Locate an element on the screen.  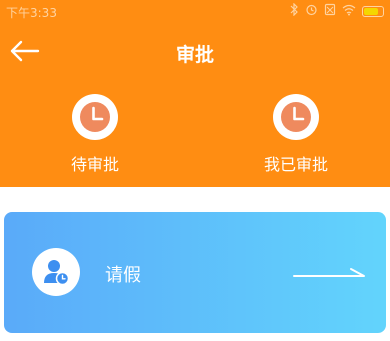
tab-approved-by-me: 我已审批 is located at coordinates (296, 134).